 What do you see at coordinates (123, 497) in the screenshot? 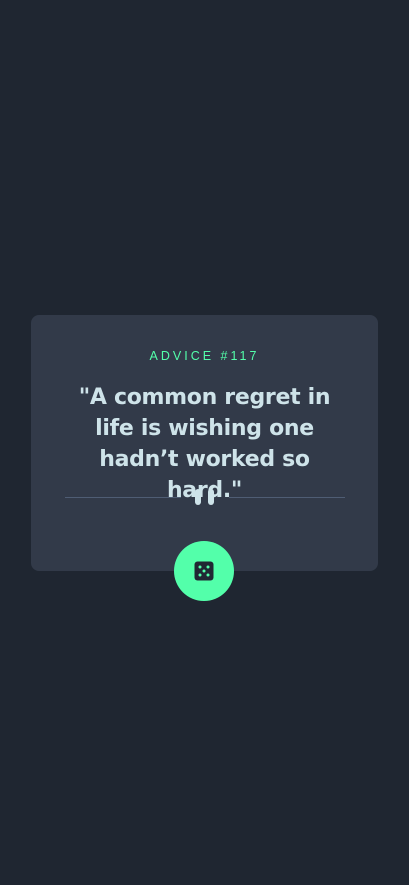
I see `divider-line-left` at bounding box center [123, 497].